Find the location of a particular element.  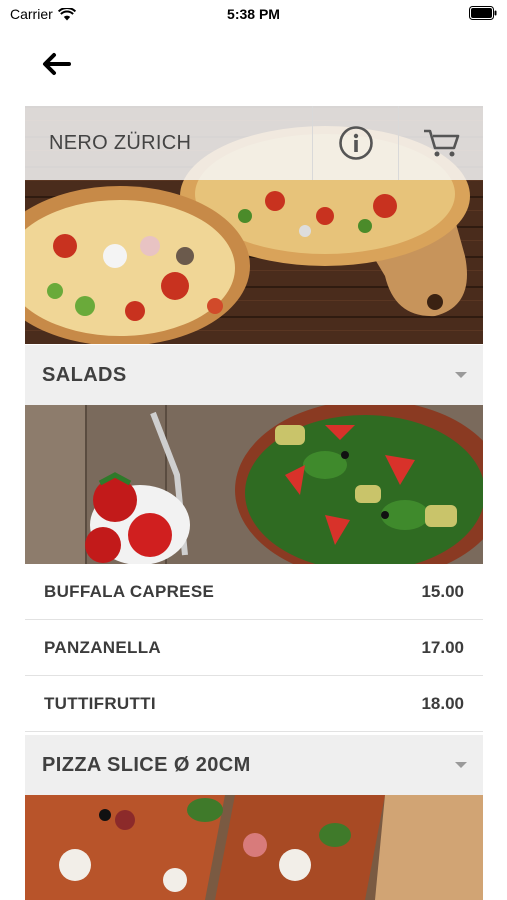

cart-icon is located at coordinates (442, 143).